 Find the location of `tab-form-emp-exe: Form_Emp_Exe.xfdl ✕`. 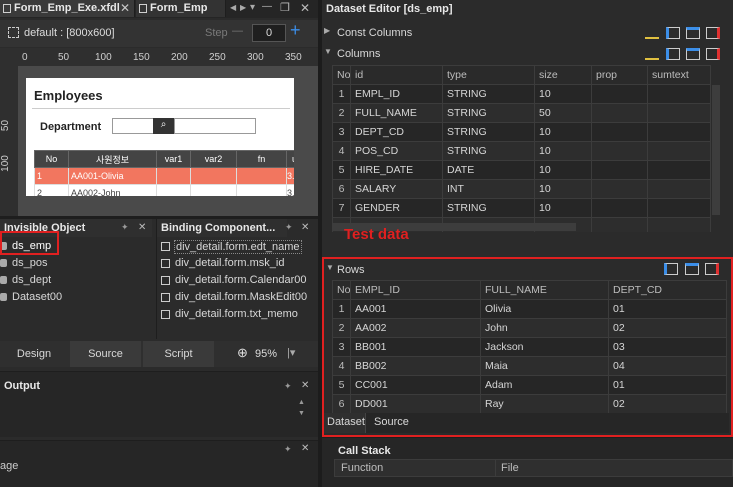

tab-form-emp-exe: Form_Emp_Exe.xfdl ✕ is located at coordinates (67, 8).